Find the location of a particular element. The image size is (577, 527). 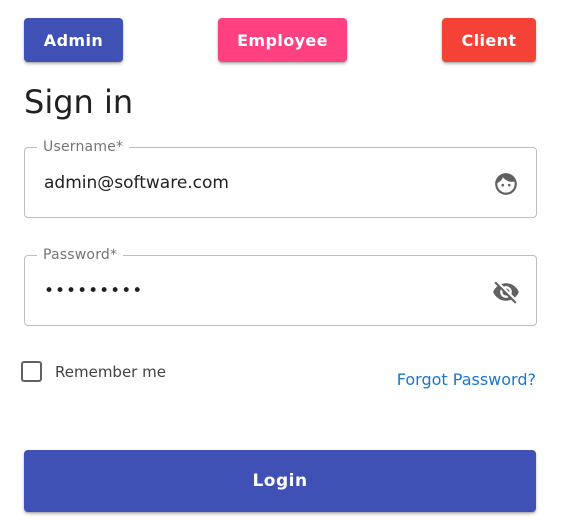

password-field: Password* is located at coordinates (280, 286).